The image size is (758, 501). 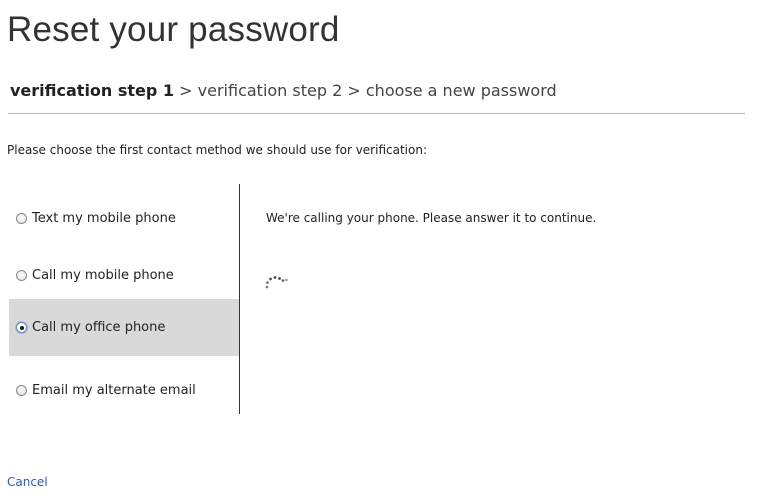 I want to click on option-email-alternate: Email my alternate email, so click(x=124, y=390).